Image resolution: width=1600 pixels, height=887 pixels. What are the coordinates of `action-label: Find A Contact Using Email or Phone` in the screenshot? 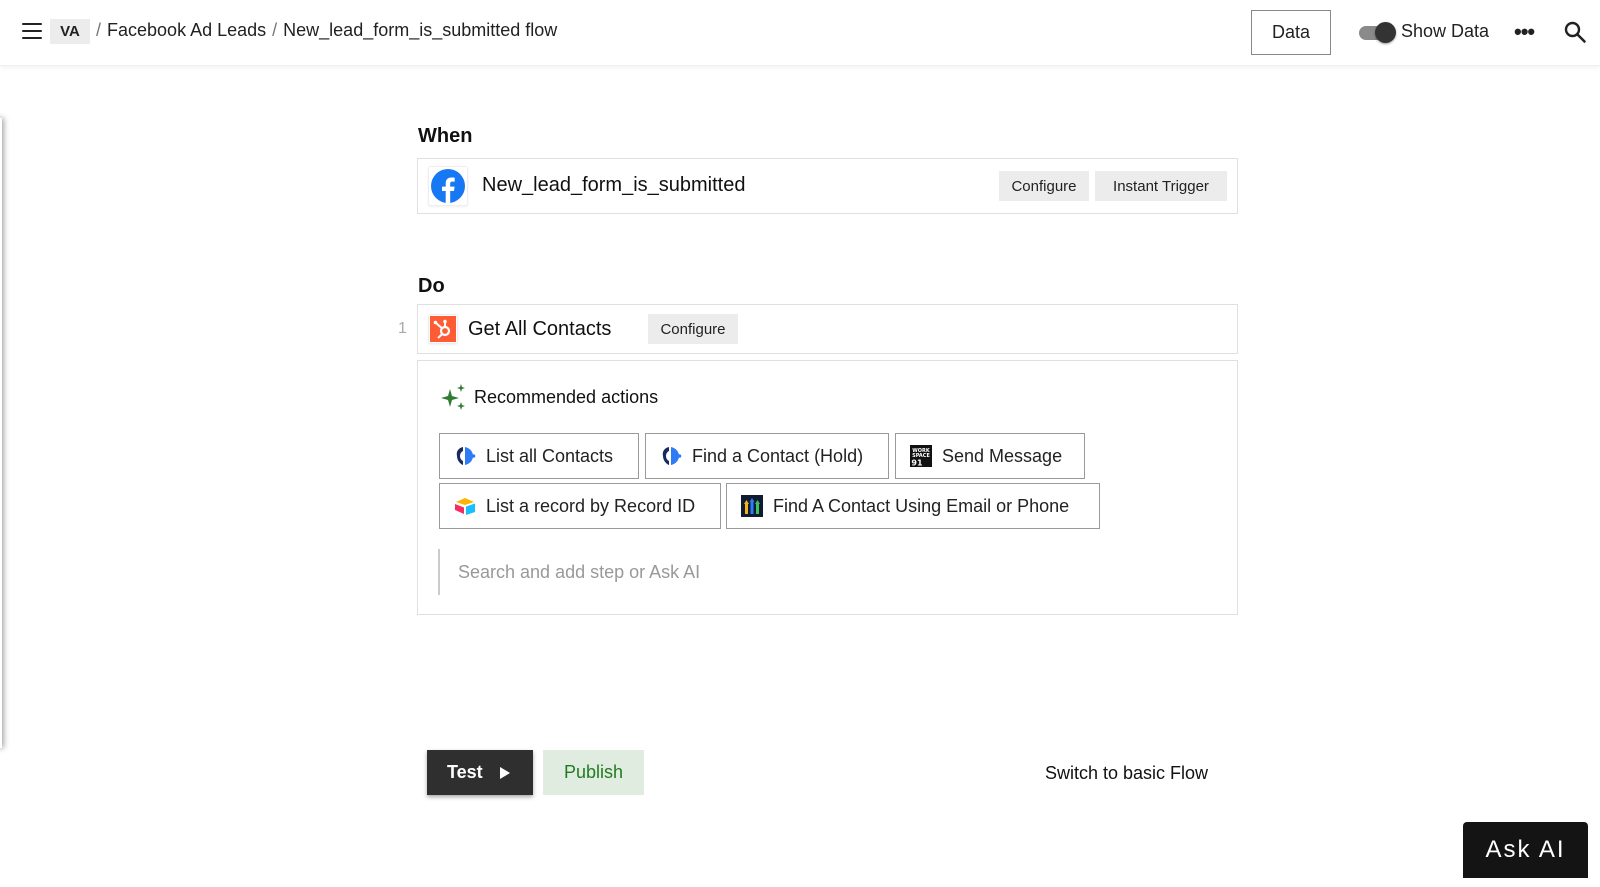 It's located at (921, 505).